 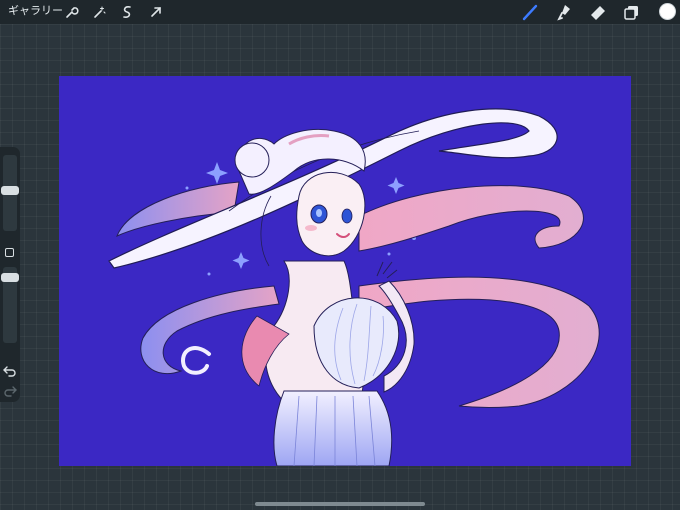 I want to click on smudge-icon, so click(x=564, y=12).